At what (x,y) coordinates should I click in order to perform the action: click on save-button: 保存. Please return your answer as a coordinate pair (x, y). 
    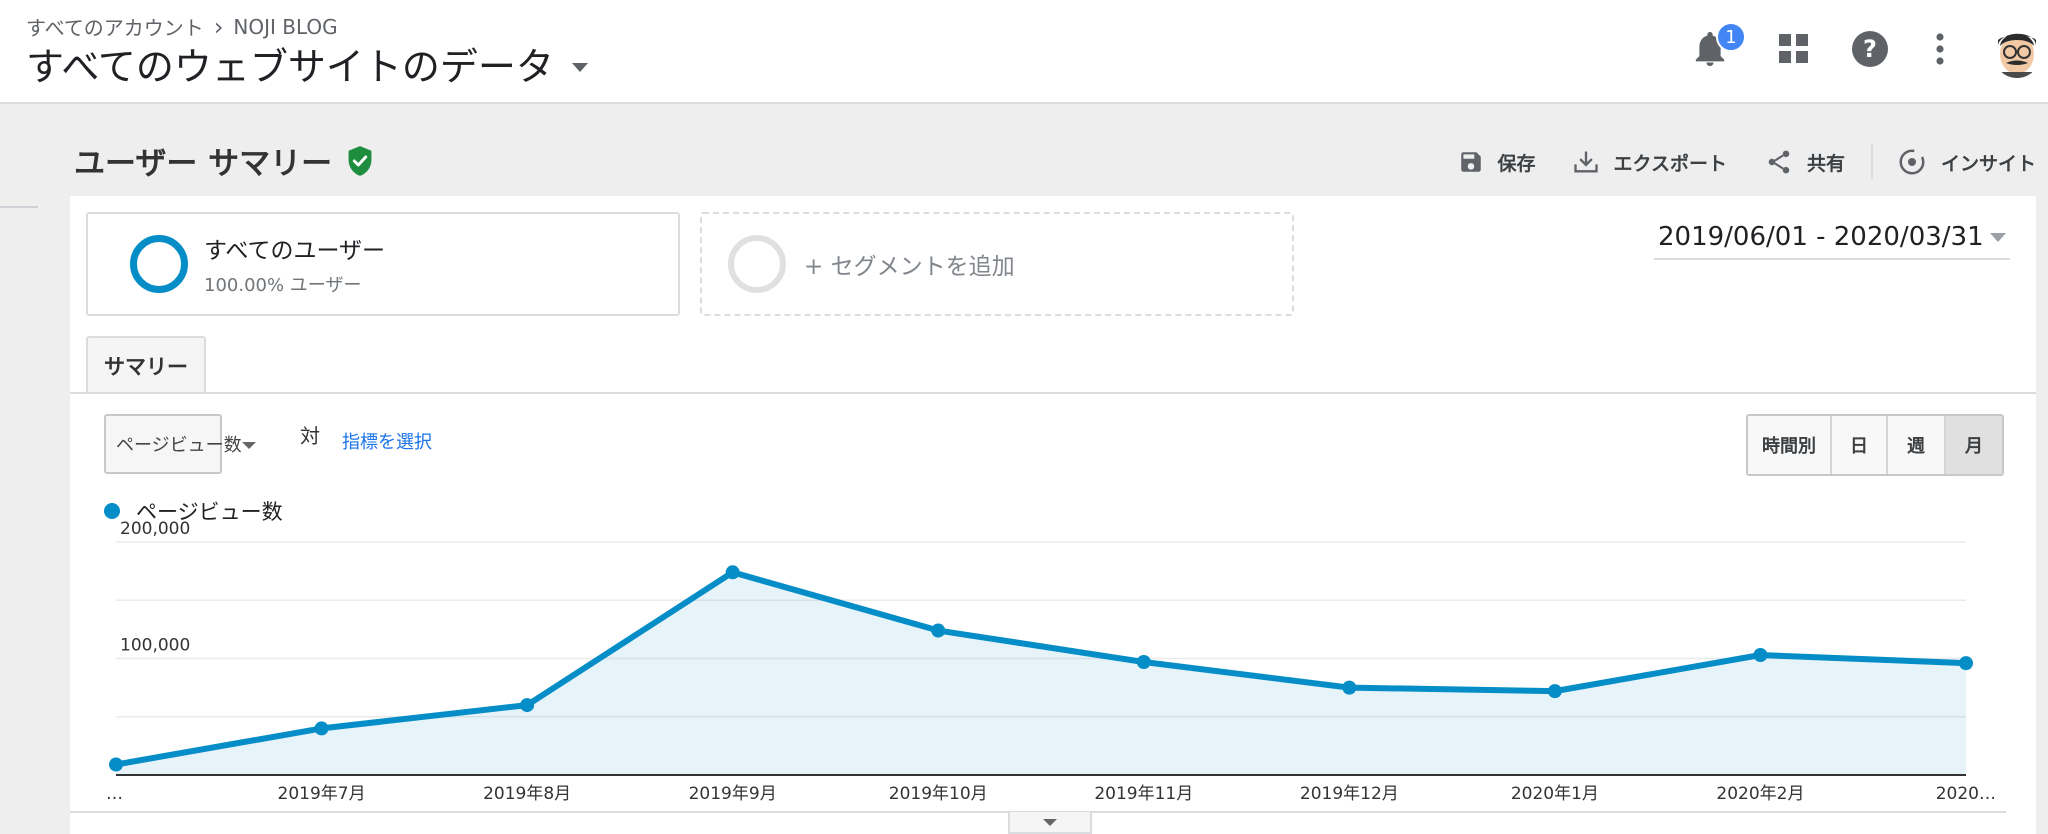
    Looking at the image, I should click on (1497, 162).